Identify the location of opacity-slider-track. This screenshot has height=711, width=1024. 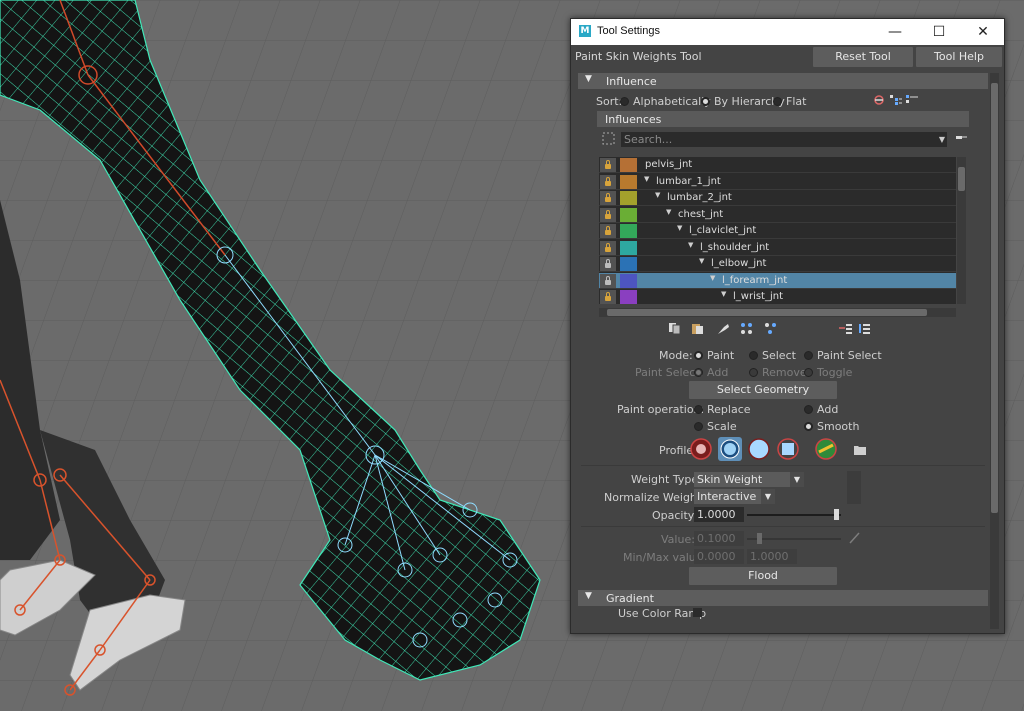
(794, 515).